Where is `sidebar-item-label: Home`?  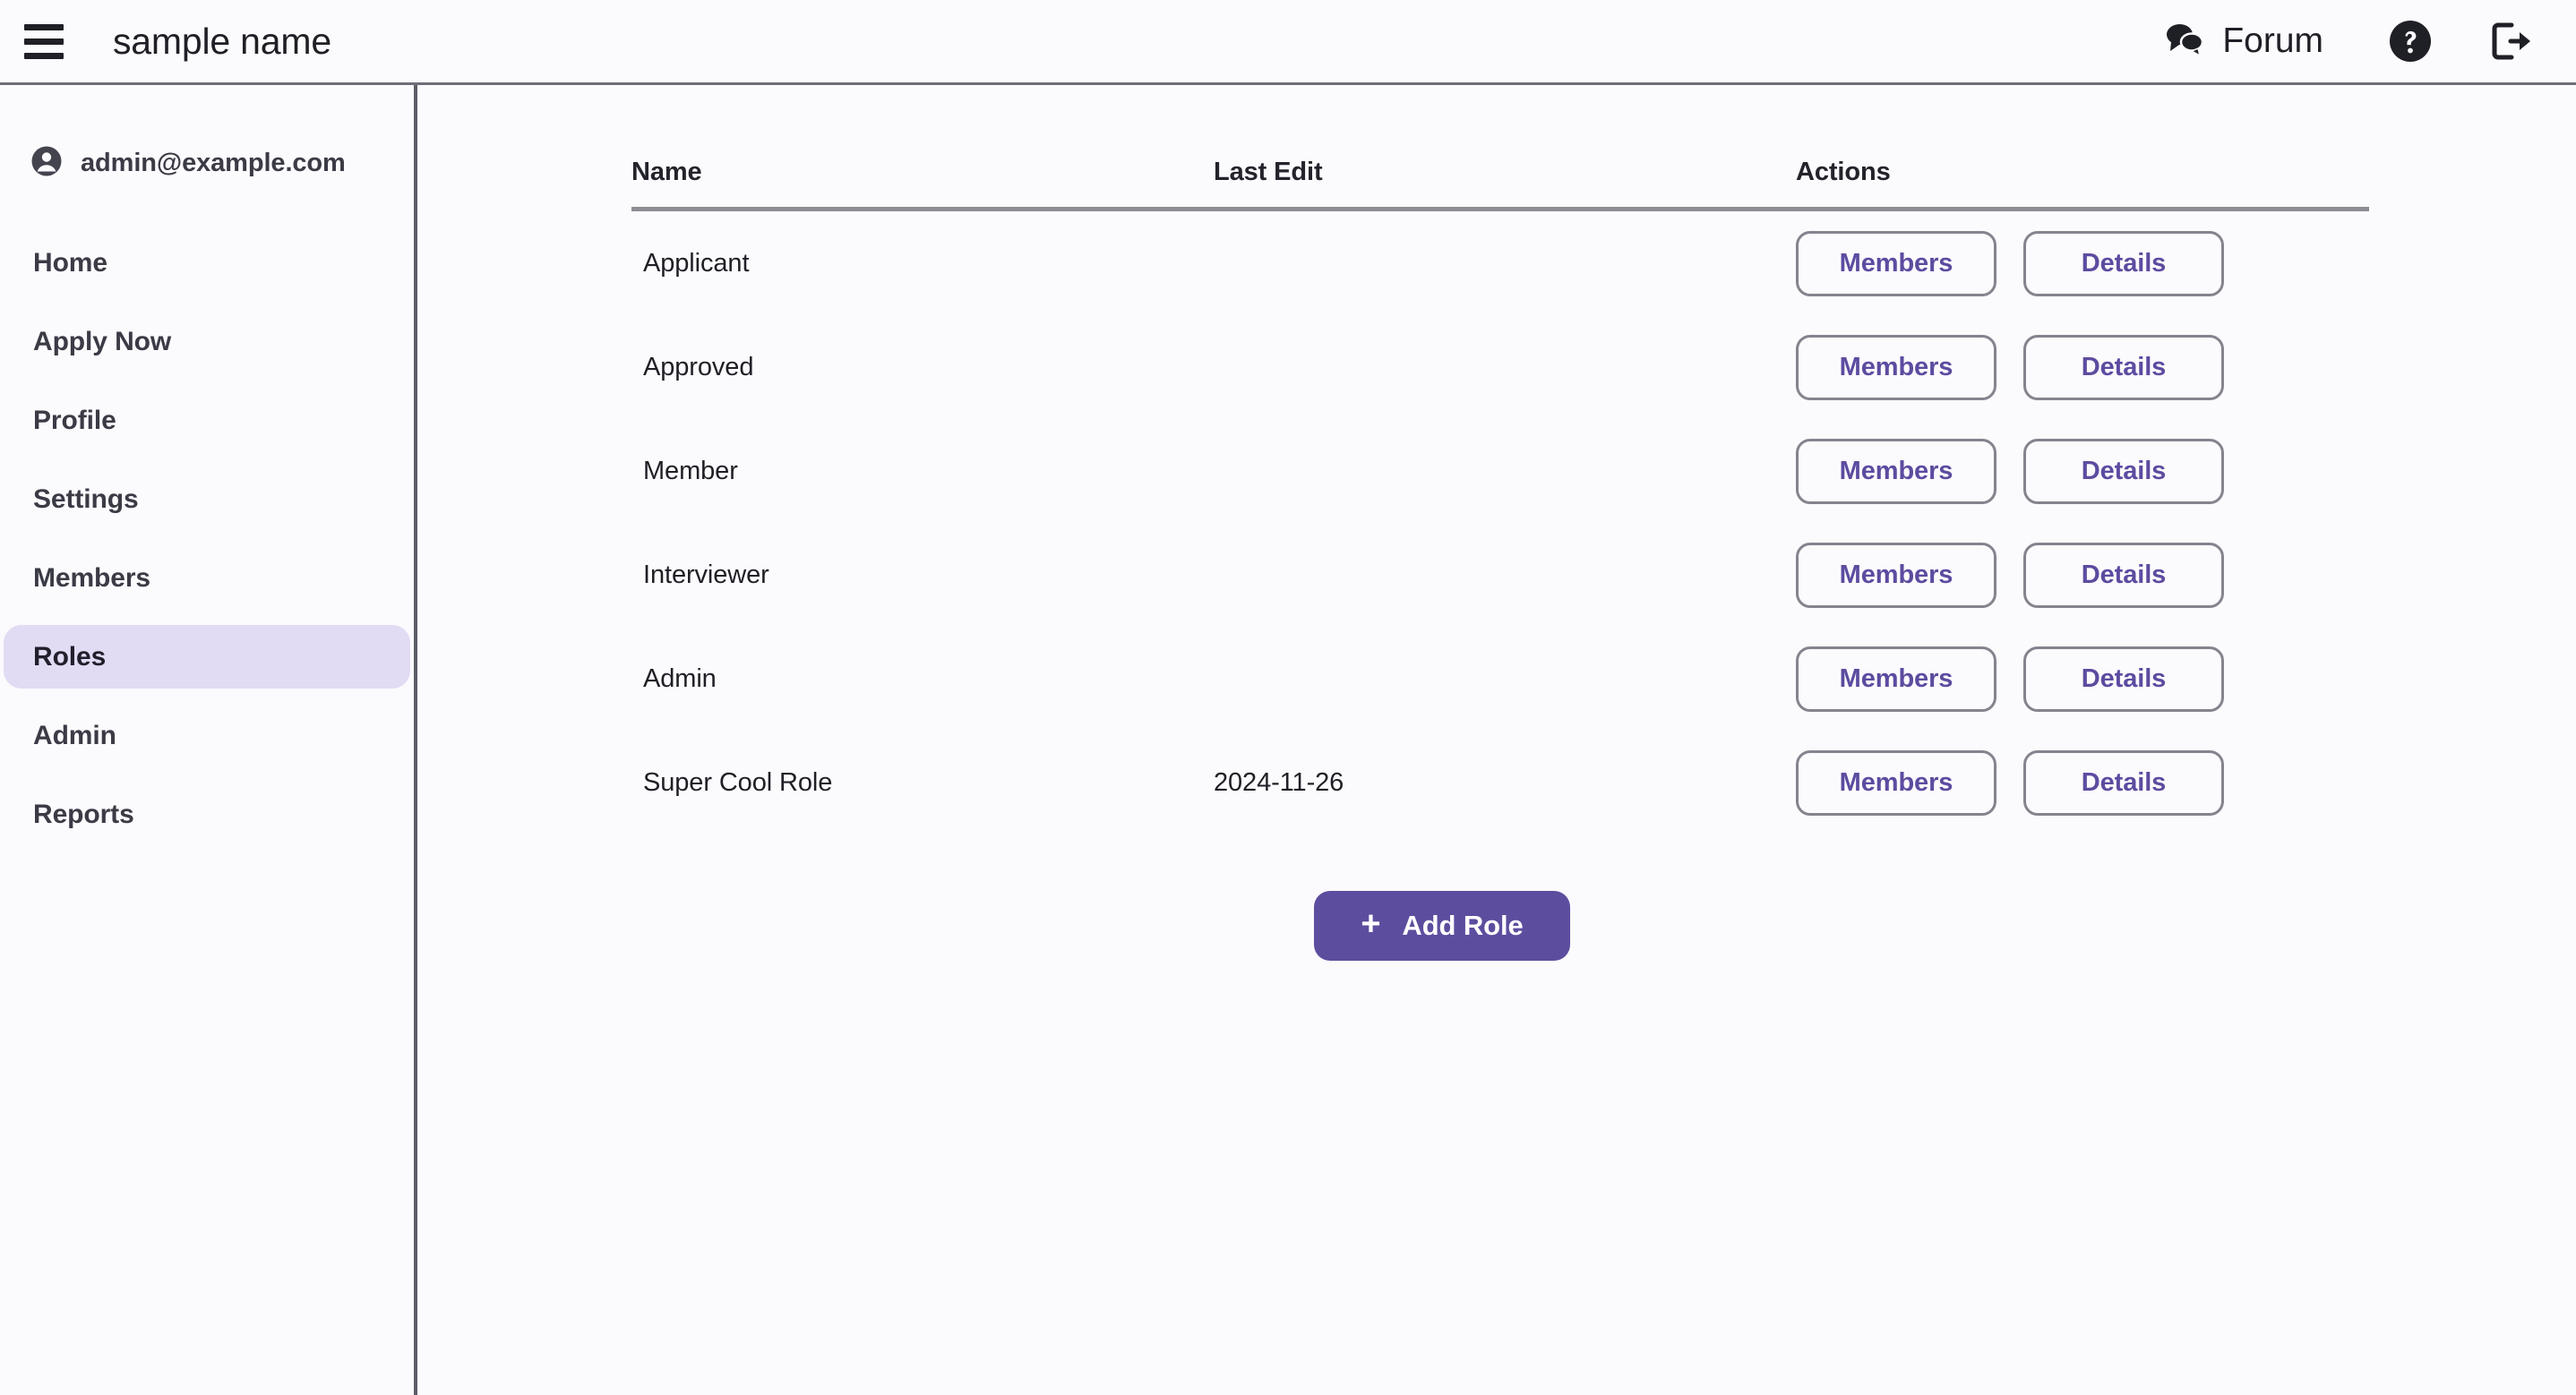 sidebar-item-label: Home is located at coordinates (70, 262).